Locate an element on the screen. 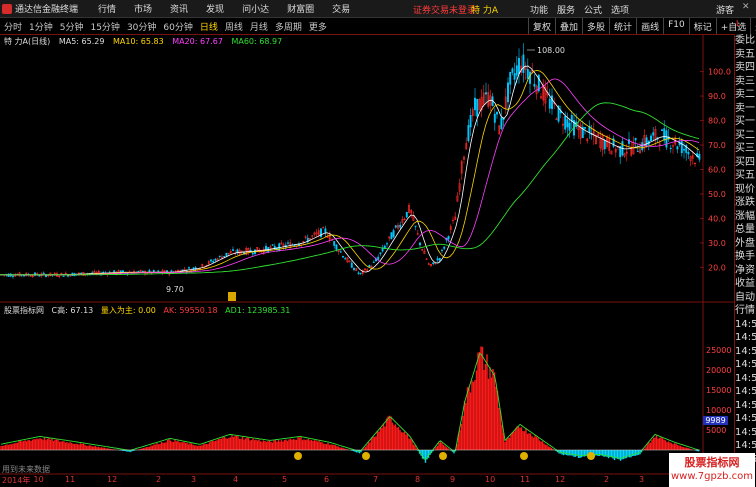 The height and width of the screenshot is (487, 756). indicator-tick: 25000 is located at coordinates (718, 350).